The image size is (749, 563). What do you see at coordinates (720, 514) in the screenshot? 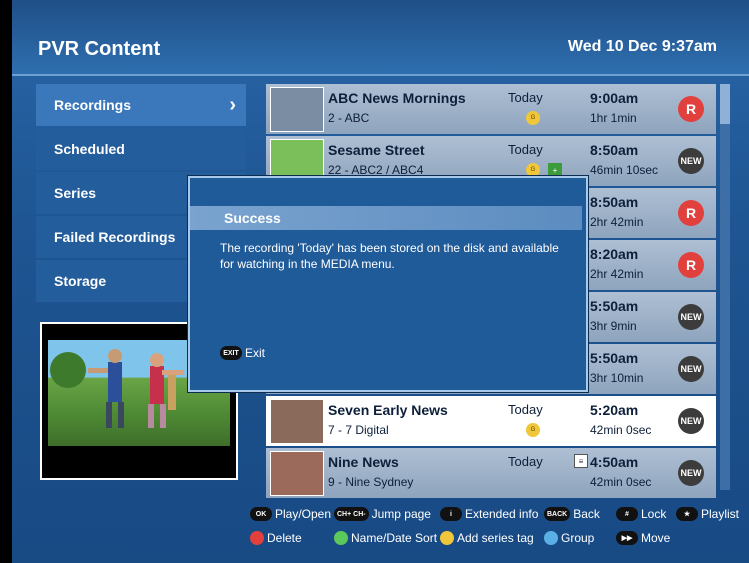
I see `playlist-label: Playlist` at bounding box center [720, 514].